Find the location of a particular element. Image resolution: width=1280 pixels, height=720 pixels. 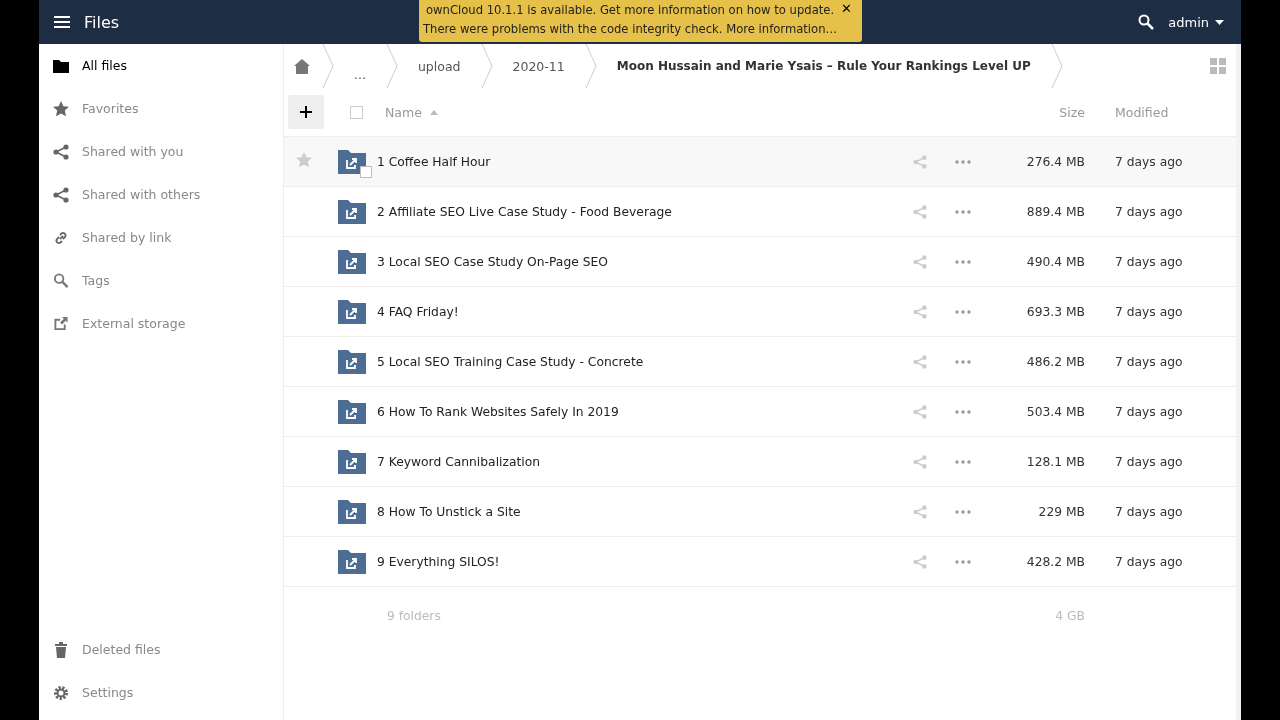

sidebar-item: Shared with you is located at coordinates (161, 151).